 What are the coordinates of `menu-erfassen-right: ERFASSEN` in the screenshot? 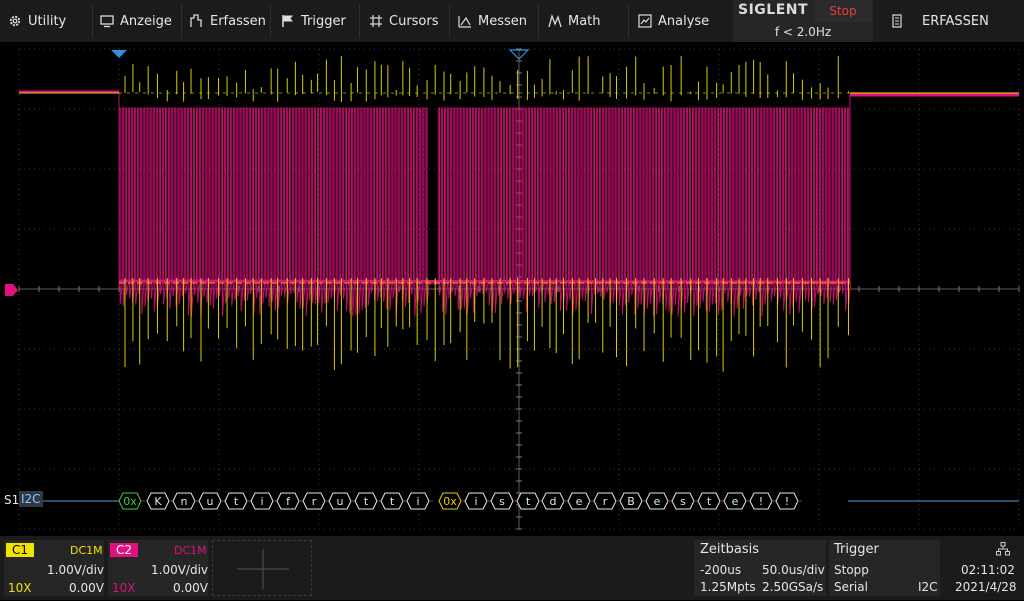 It's located at (955, 21).